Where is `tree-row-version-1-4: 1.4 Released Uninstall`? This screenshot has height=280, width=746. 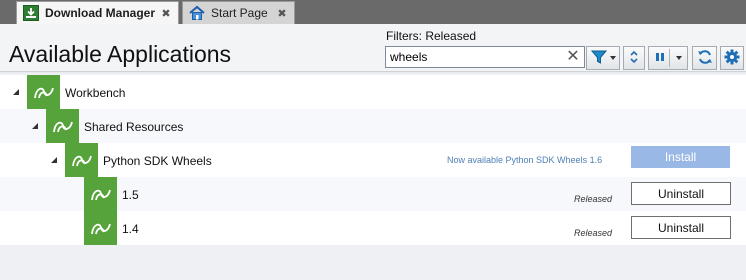
tree-row-version-1-4: 1.4 Released Uninstall is located at coordinates (373, 228).